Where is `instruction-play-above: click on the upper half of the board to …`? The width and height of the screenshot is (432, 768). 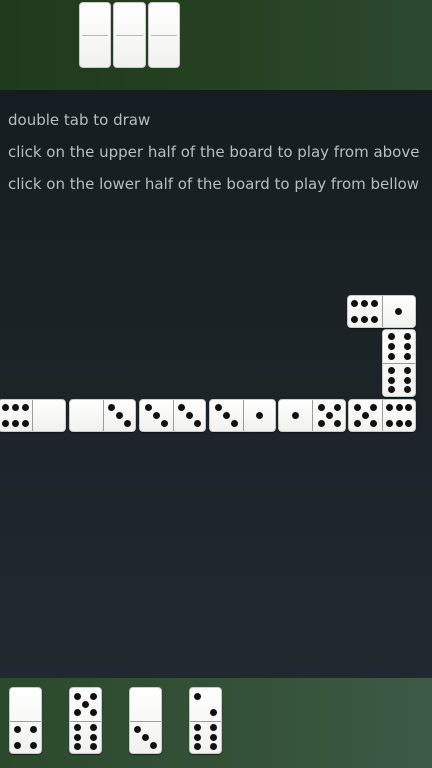 instruction-play-above: click on the upper half of the board to … is located at coordinates (214, 152).